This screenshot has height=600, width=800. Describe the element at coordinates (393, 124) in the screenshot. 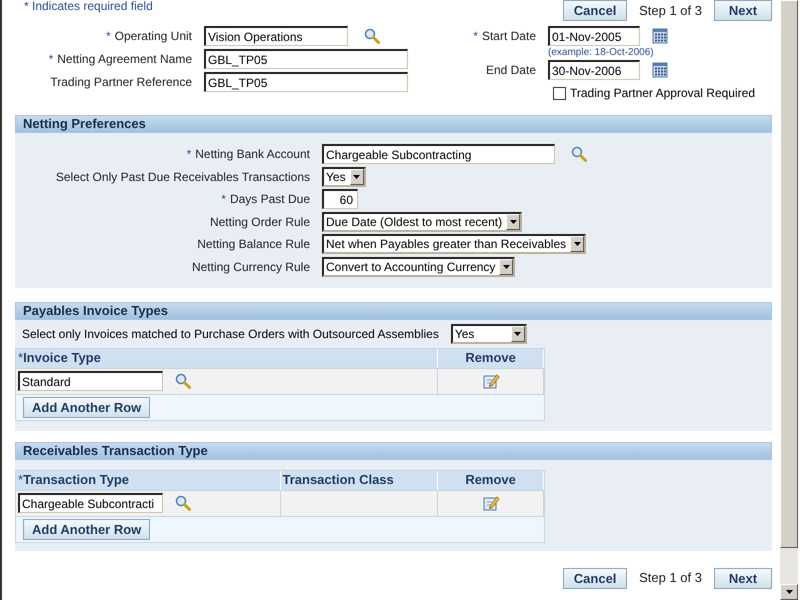

I see `section-header: Netting Preferences` at that location.